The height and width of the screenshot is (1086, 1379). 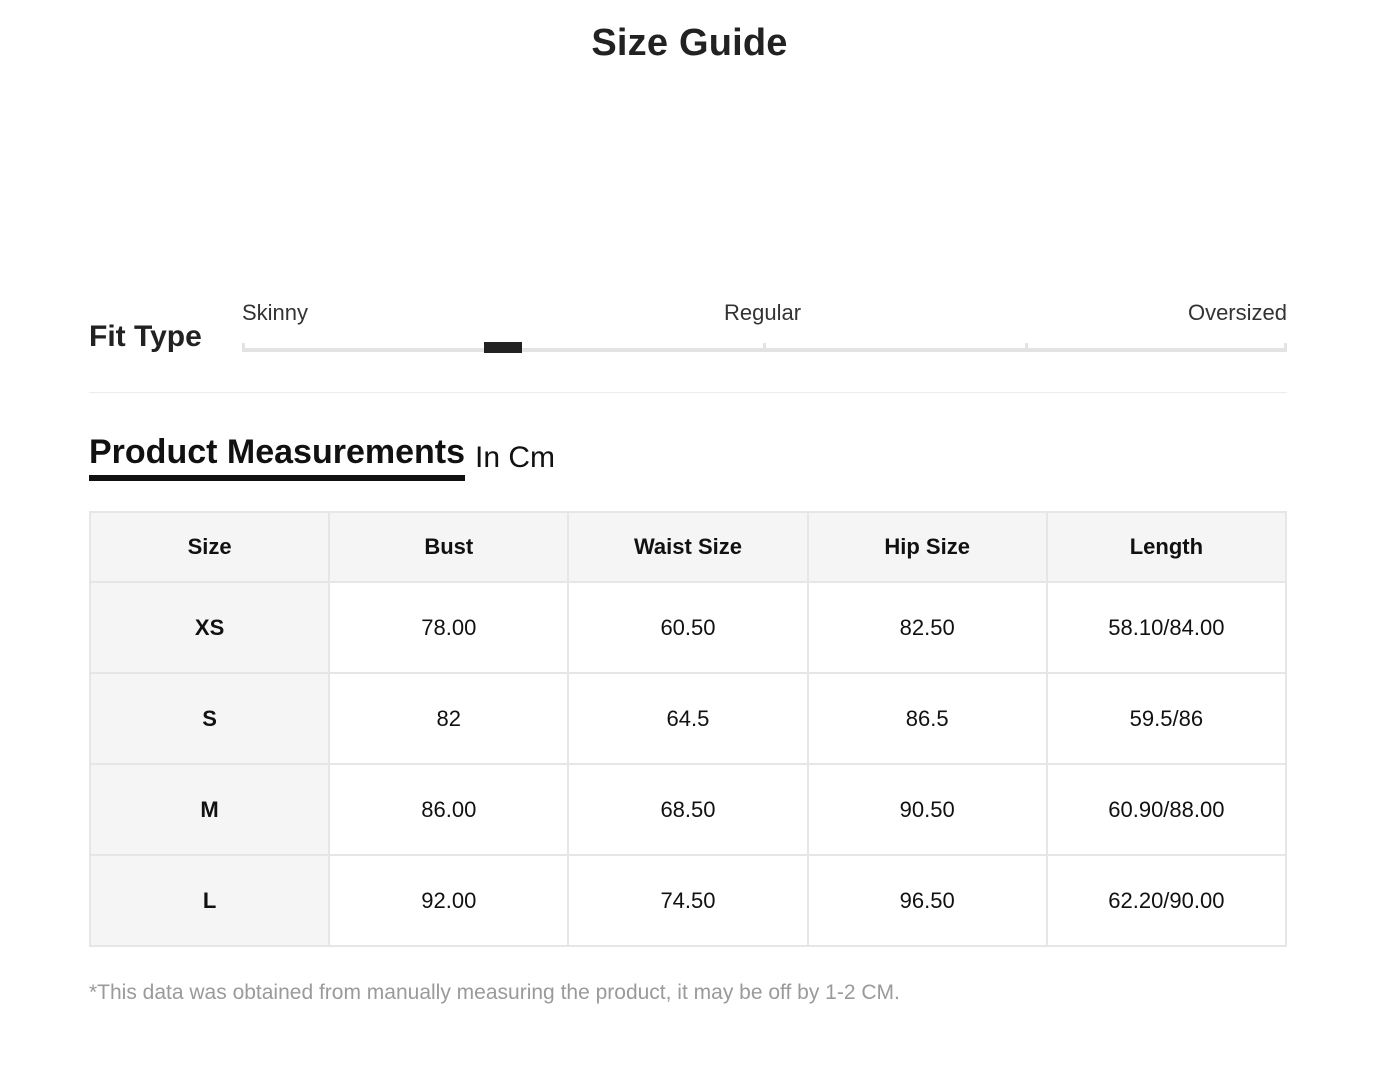 I want to click on table-header-row: Size Bust Waist Size Hip Size Length, so click(x=688, y=547).